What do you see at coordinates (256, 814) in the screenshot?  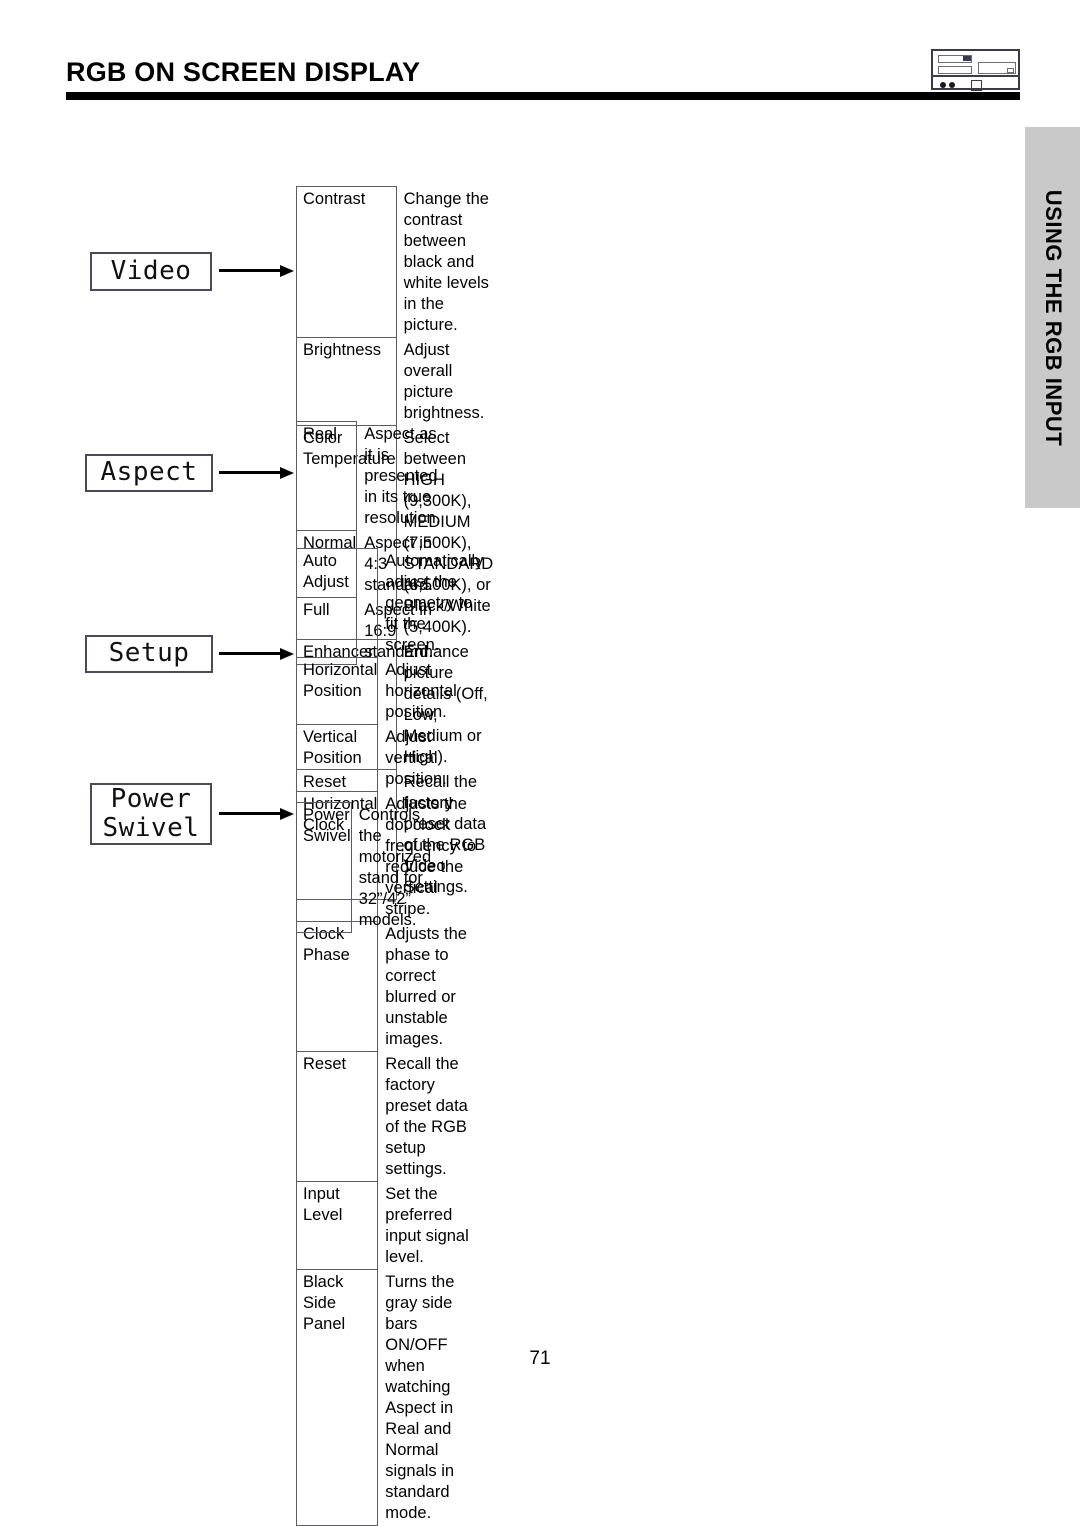 I see `arrow-power-swivel` at bounding box center [256, 814].